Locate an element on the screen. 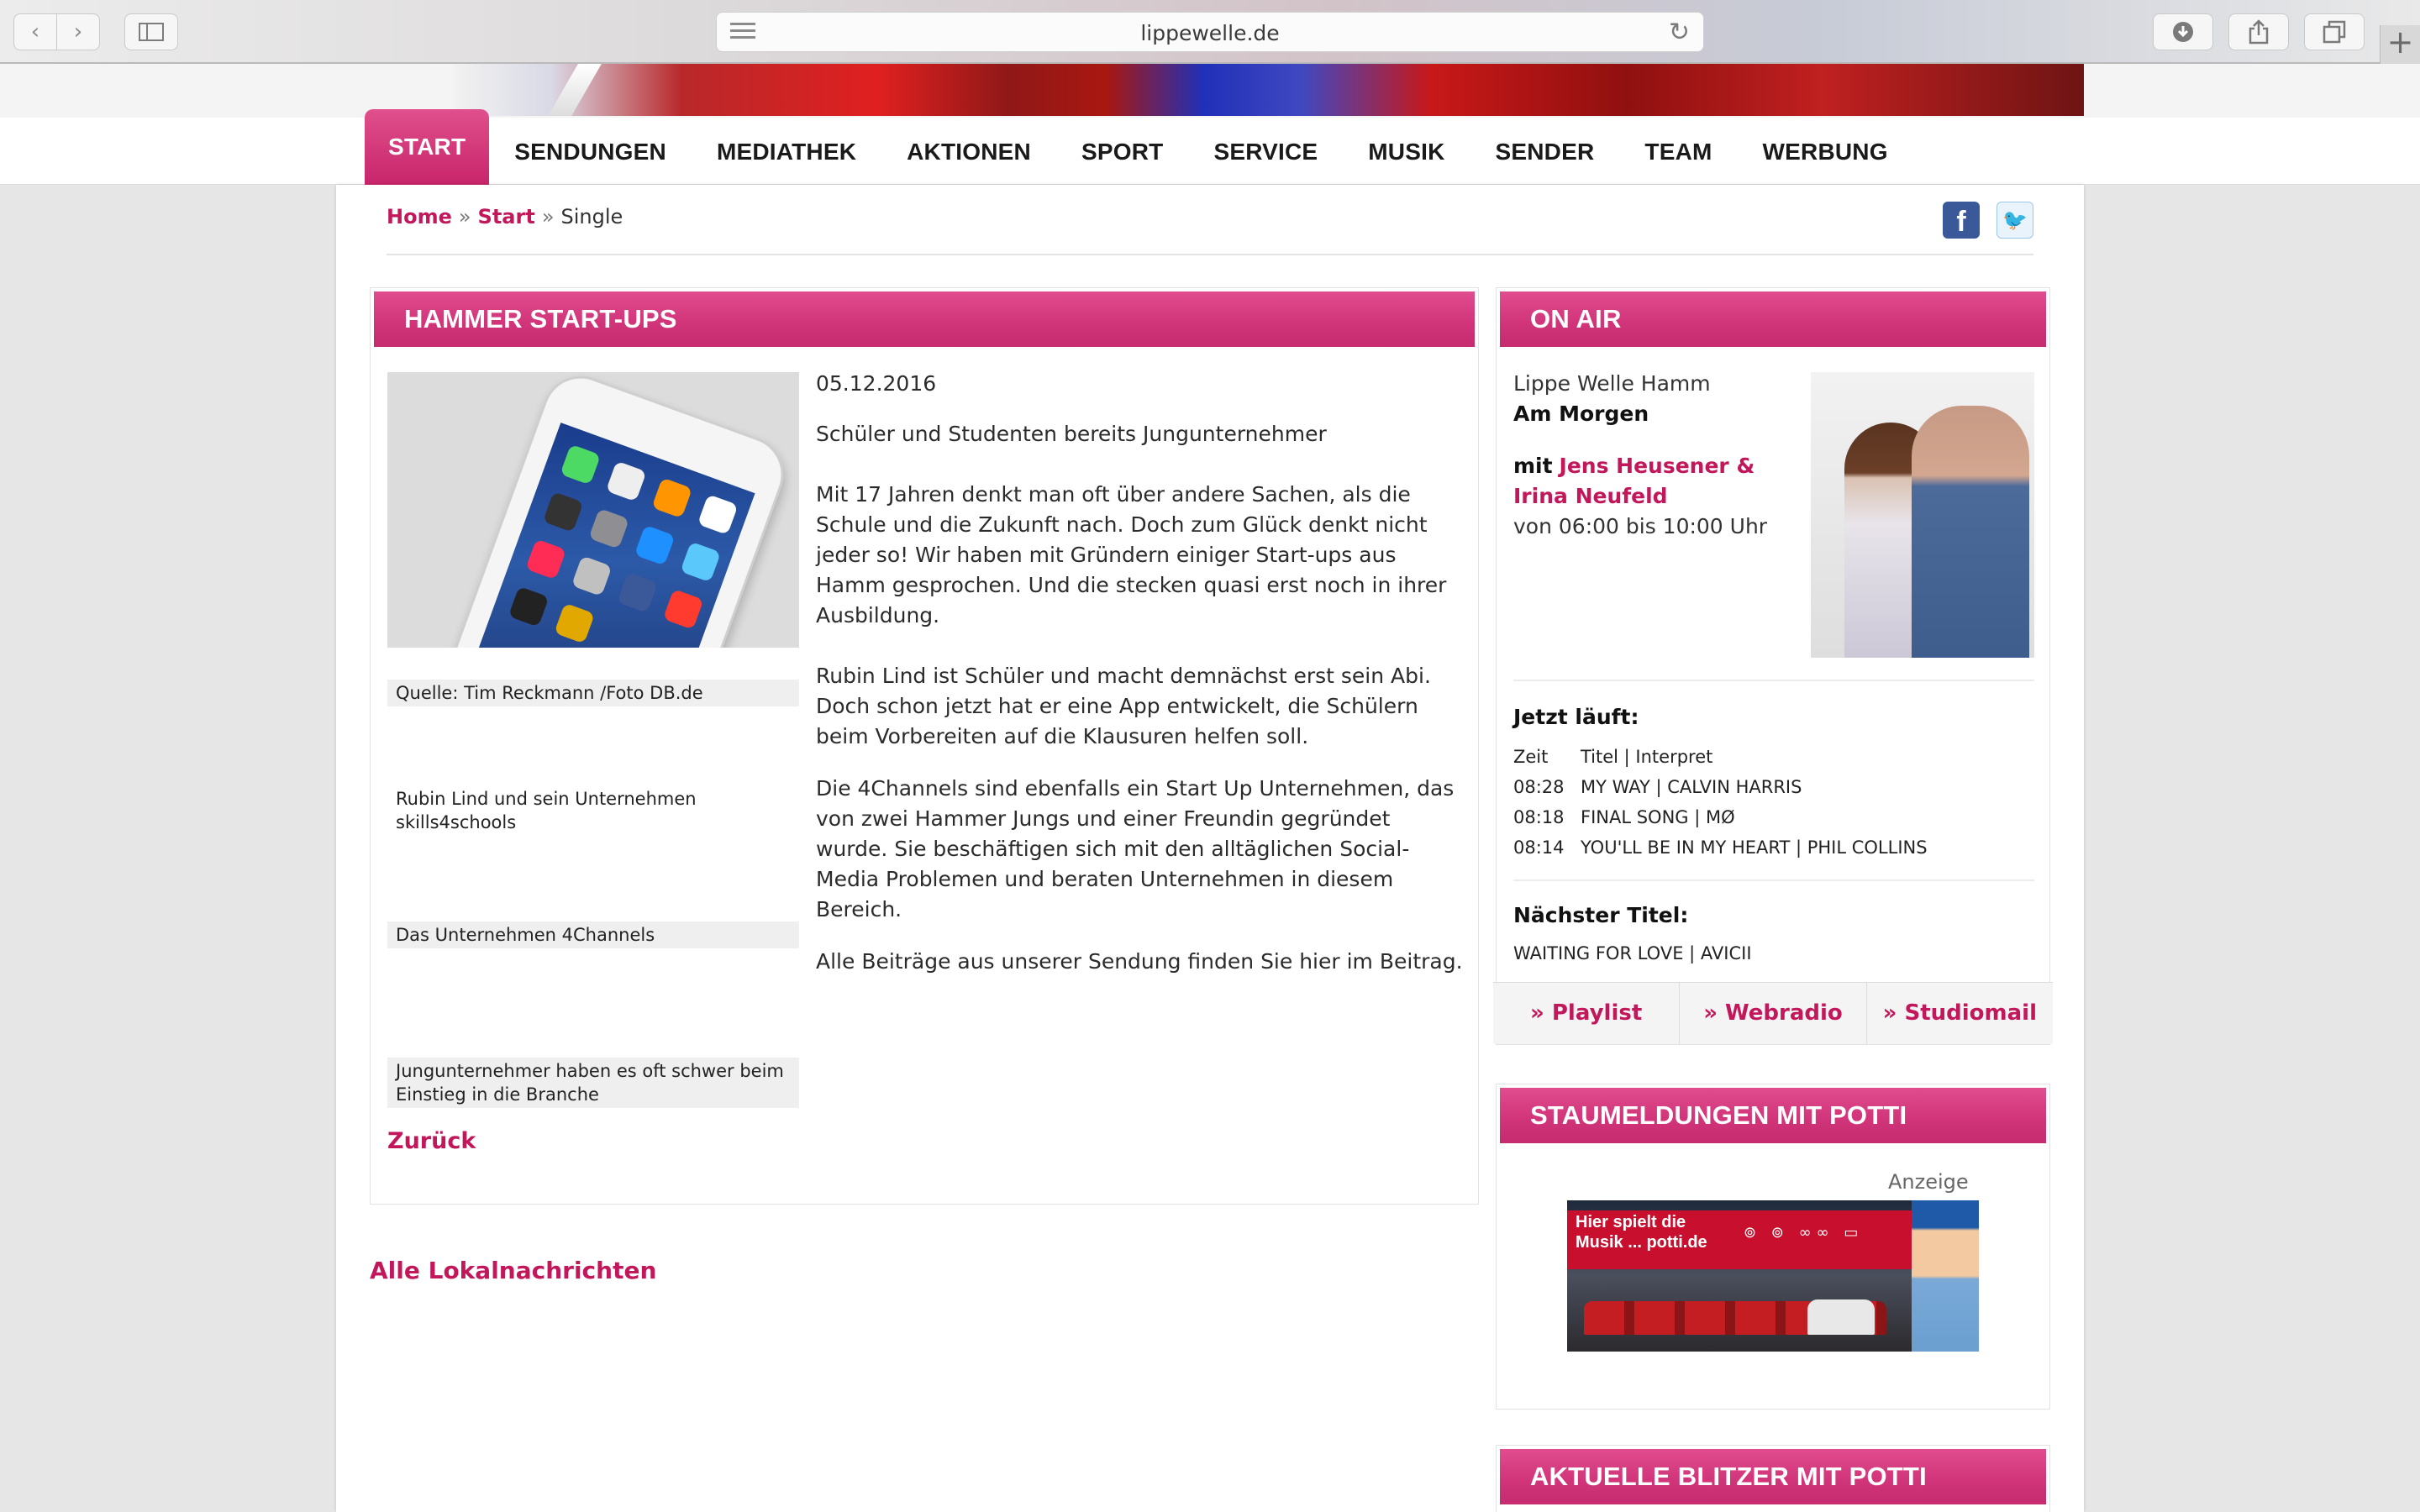  twitter-icon: 🐦 is located at coordinates (2014, 220).